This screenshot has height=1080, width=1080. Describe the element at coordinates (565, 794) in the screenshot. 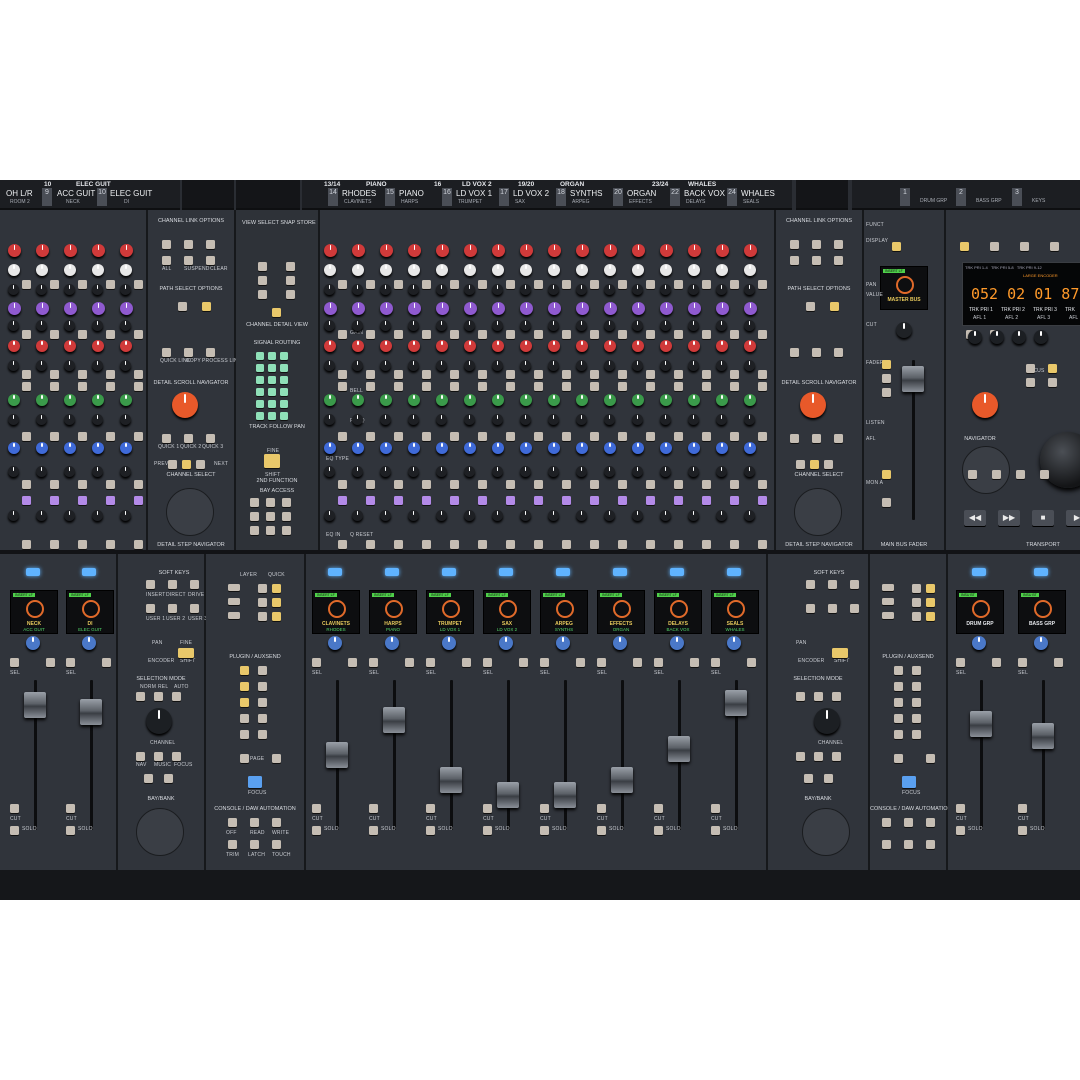

I see `channel-fader` at that location.